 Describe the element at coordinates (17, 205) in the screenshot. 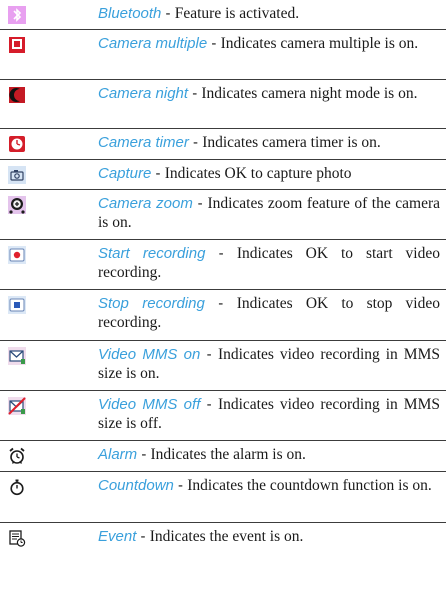

I see `camera-zoom-icon` at that location.